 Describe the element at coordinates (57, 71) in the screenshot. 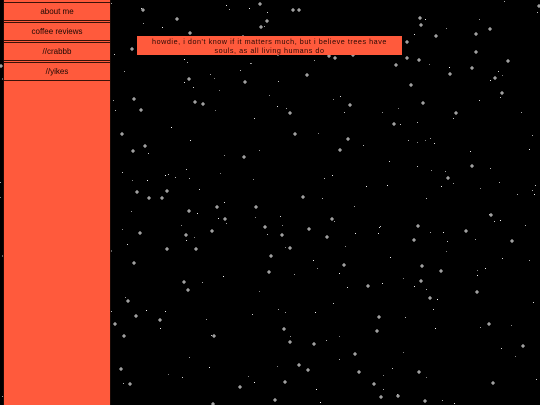

I see `sidebar-item-yikes: //yikes` at that location.